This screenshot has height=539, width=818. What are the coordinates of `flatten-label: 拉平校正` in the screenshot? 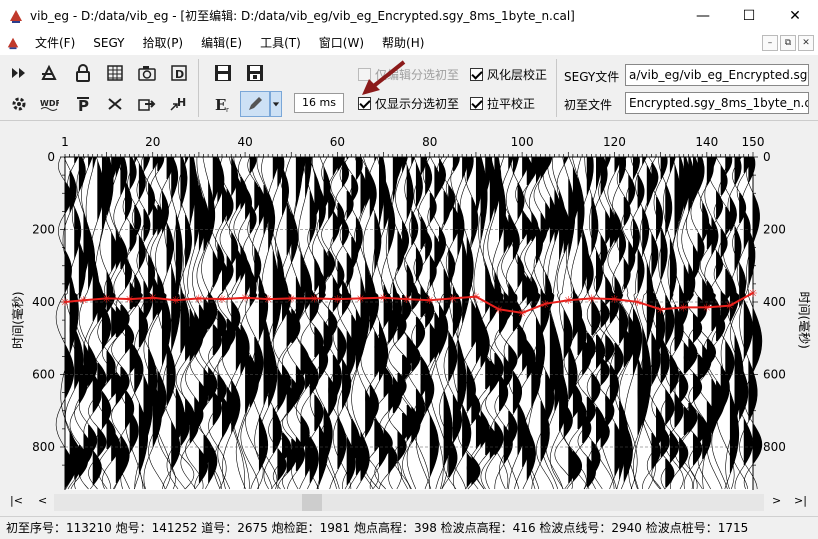 It's located at (511, 104).